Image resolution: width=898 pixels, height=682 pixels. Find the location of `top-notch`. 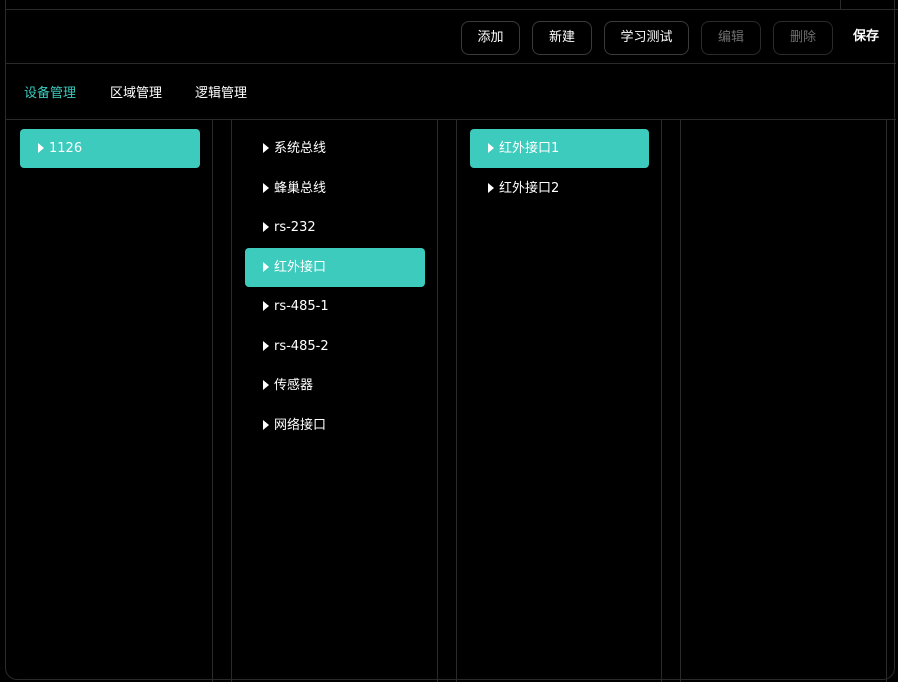

top-notch is located at coordinates (840, 4).